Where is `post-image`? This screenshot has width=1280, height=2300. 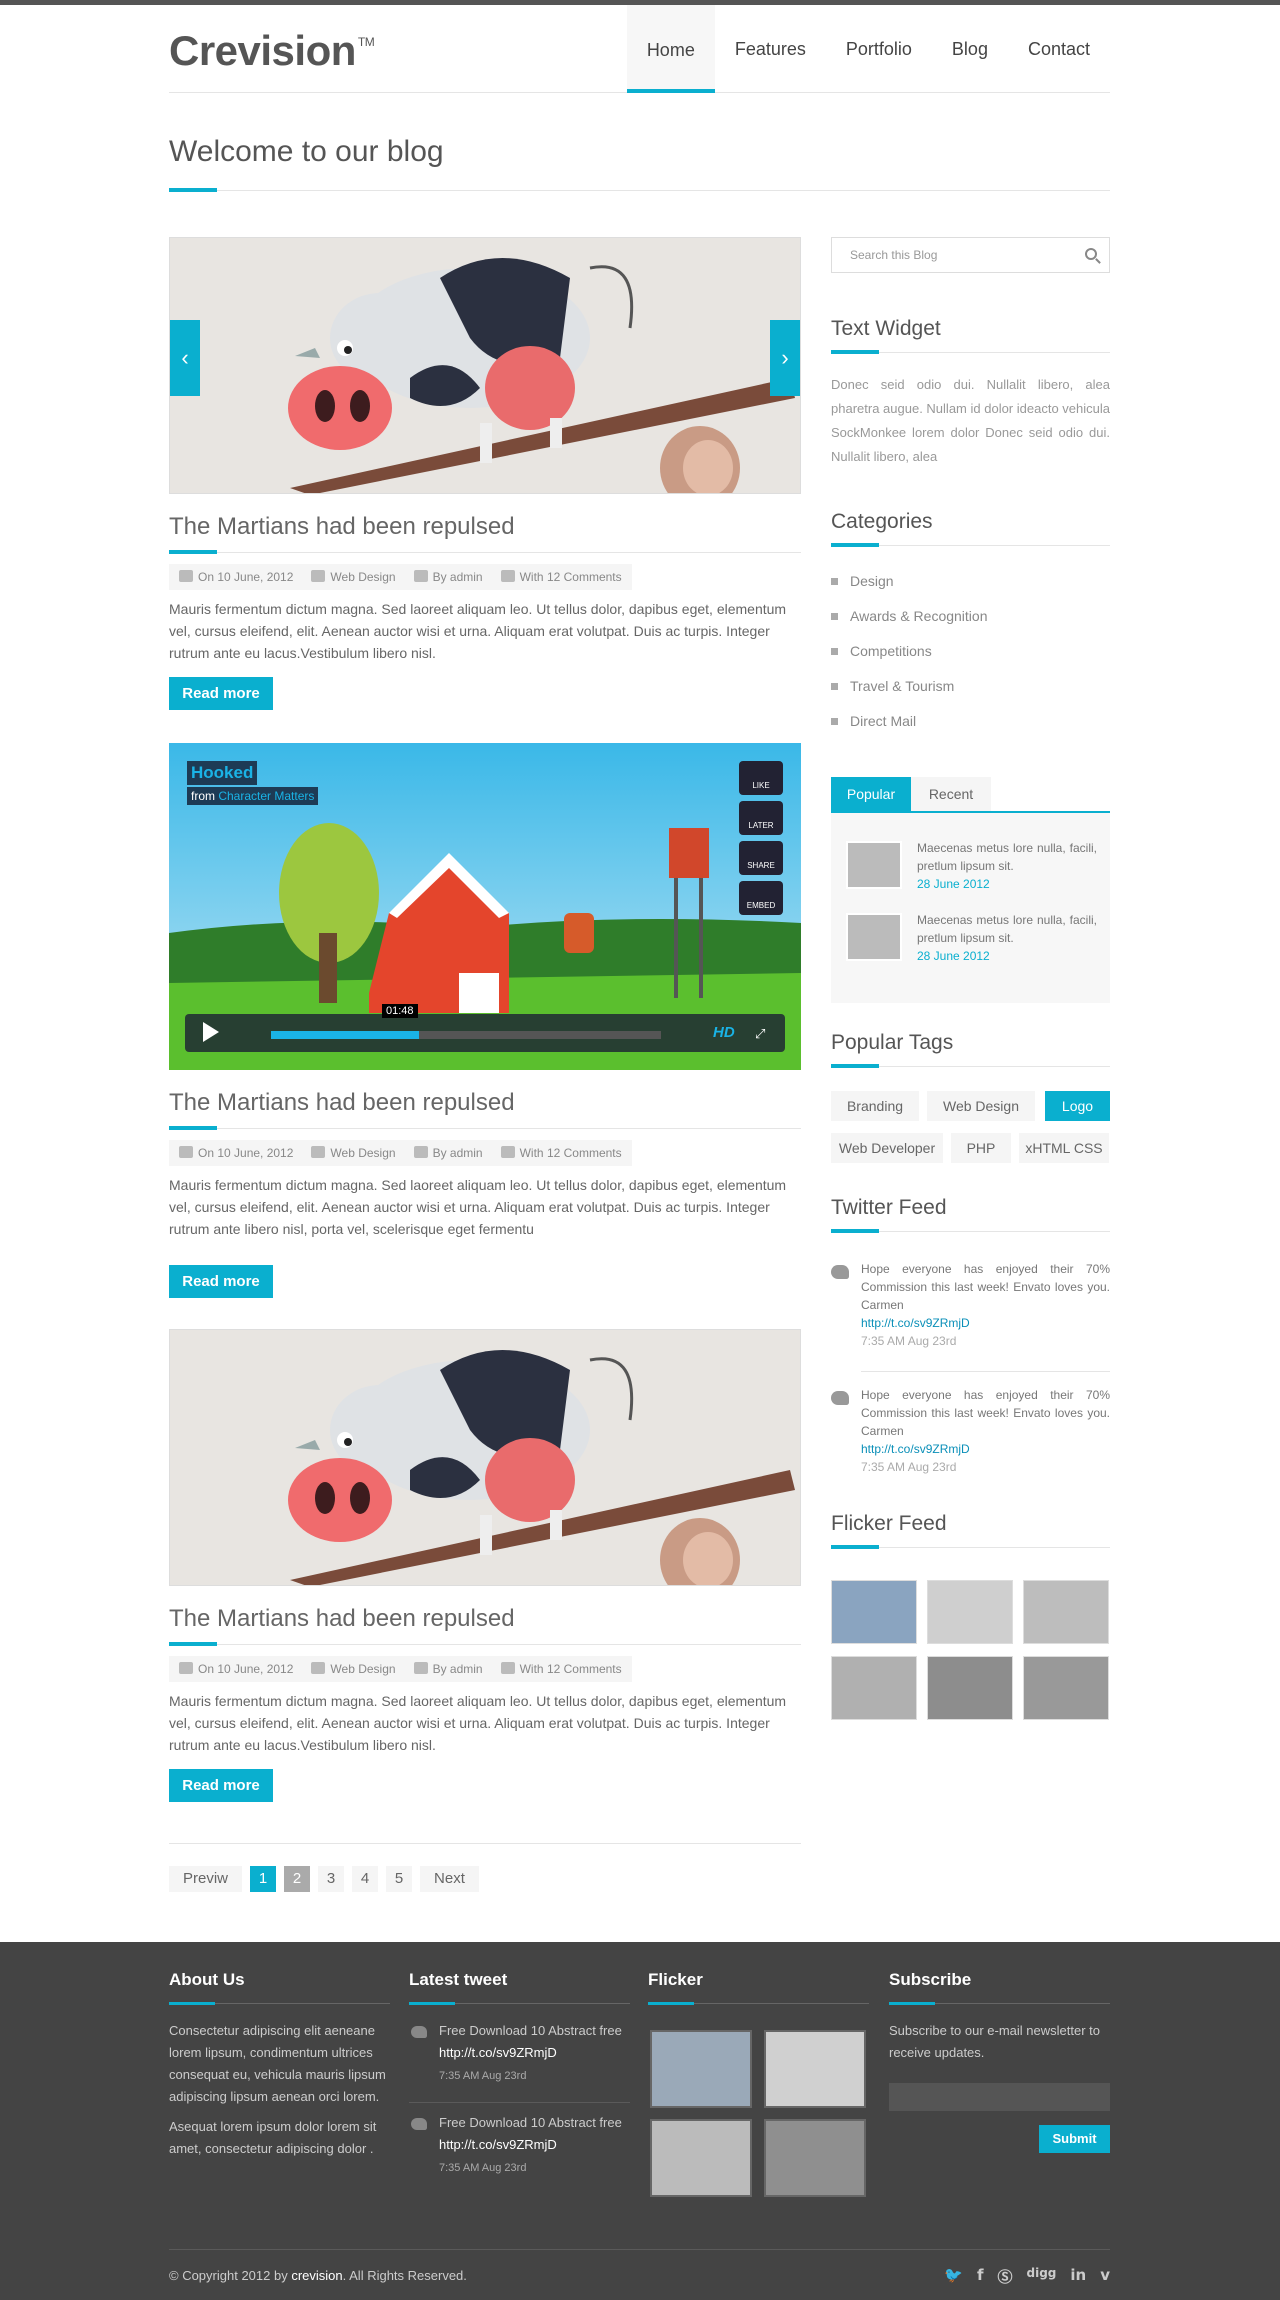
post-image is located at coordinates (485, 1457).